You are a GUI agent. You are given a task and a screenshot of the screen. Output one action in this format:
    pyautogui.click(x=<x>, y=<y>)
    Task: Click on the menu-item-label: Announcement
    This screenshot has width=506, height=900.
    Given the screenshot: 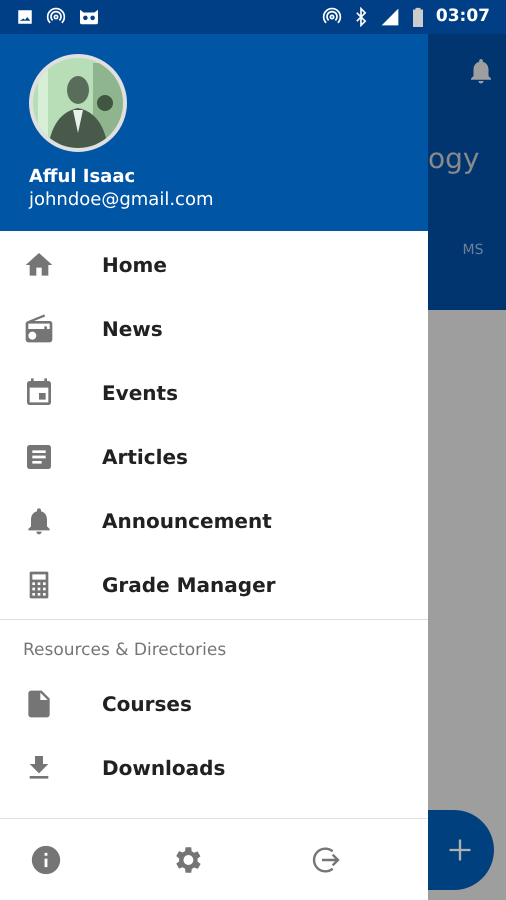 What is the action you would take?
    pyautogui.click(x=187, y=521)
    